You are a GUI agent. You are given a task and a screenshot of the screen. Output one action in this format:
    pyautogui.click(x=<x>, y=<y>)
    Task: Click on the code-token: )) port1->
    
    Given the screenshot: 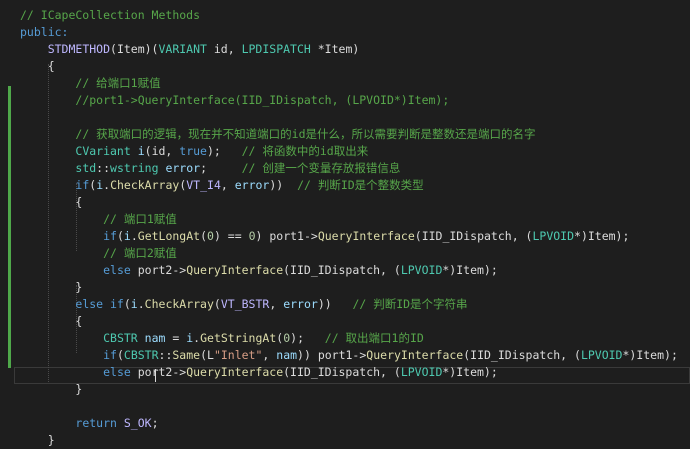 What is the action you would take?
    pyautogui.click(x=332, y=355)
    